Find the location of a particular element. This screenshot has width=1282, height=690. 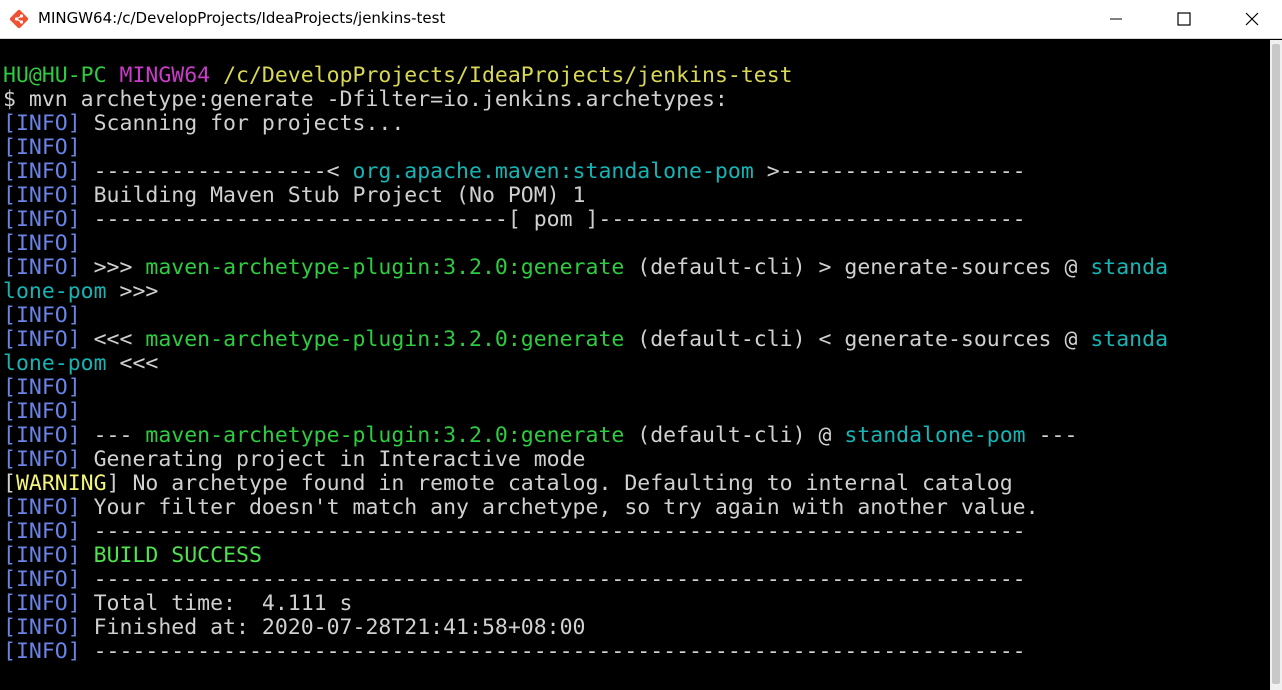

vertical-scrollbar is located at coordinates (1276, 365).